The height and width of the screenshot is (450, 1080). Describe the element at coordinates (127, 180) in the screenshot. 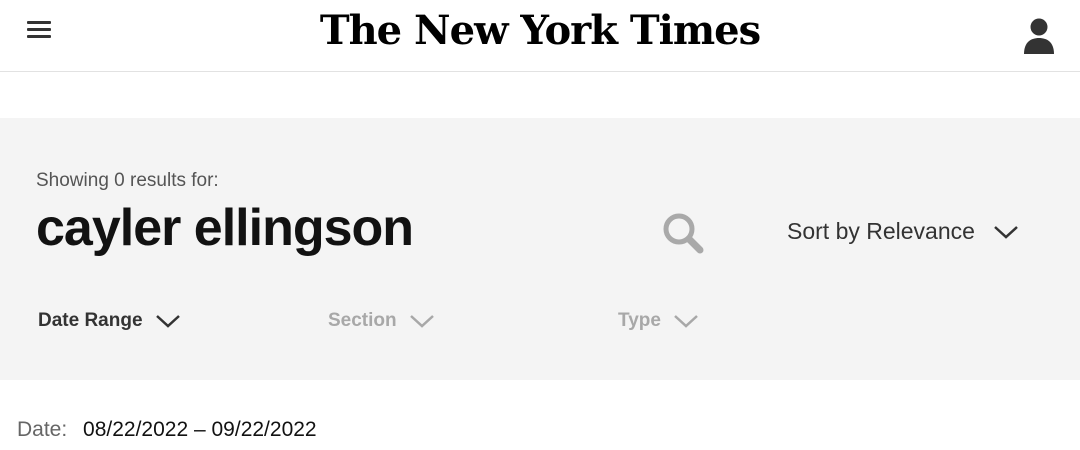

I see `results-count-text: Showing 0 results for:` at that location.